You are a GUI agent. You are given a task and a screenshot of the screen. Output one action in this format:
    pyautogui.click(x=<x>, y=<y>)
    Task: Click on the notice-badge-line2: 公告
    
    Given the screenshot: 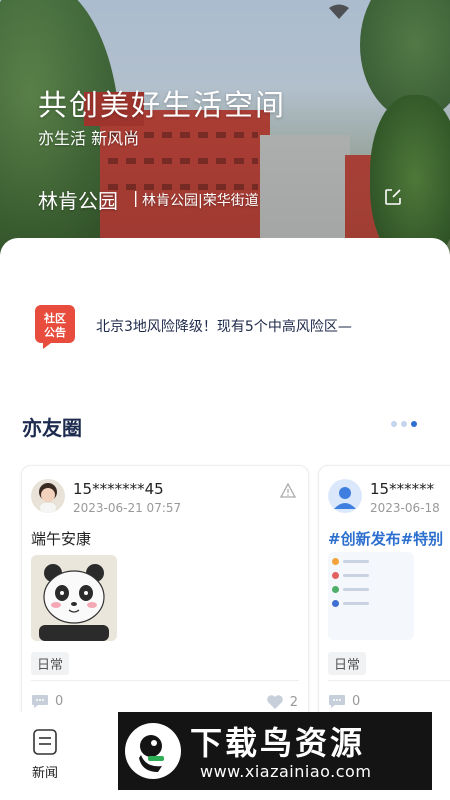 What is the action you would take?
    pyautogui.click(x=55, y=332)
    